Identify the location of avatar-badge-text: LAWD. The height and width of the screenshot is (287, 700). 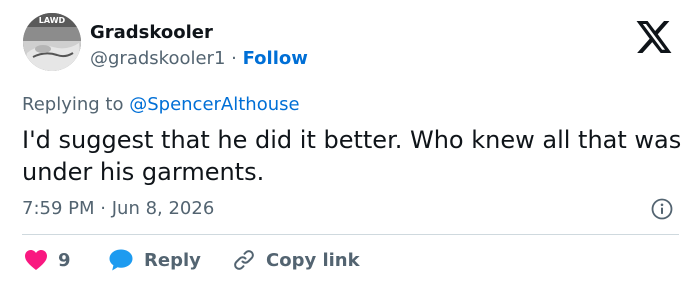
(52, 20).